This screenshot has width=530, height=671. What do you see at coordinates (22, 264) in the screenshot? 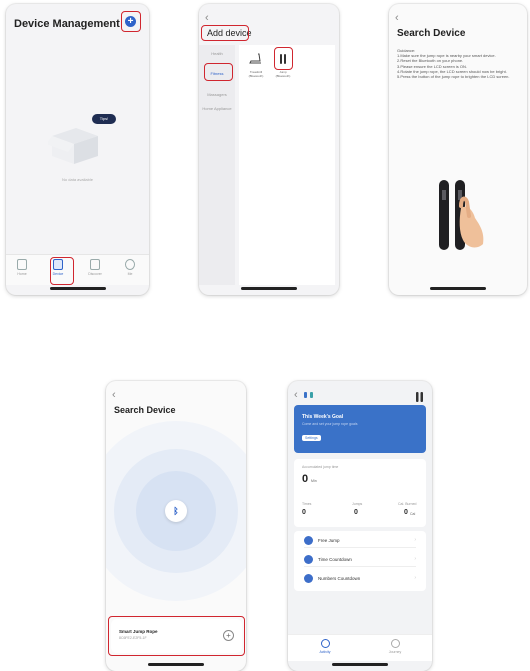
I see `home-icon` at bounding box center [22, 264].